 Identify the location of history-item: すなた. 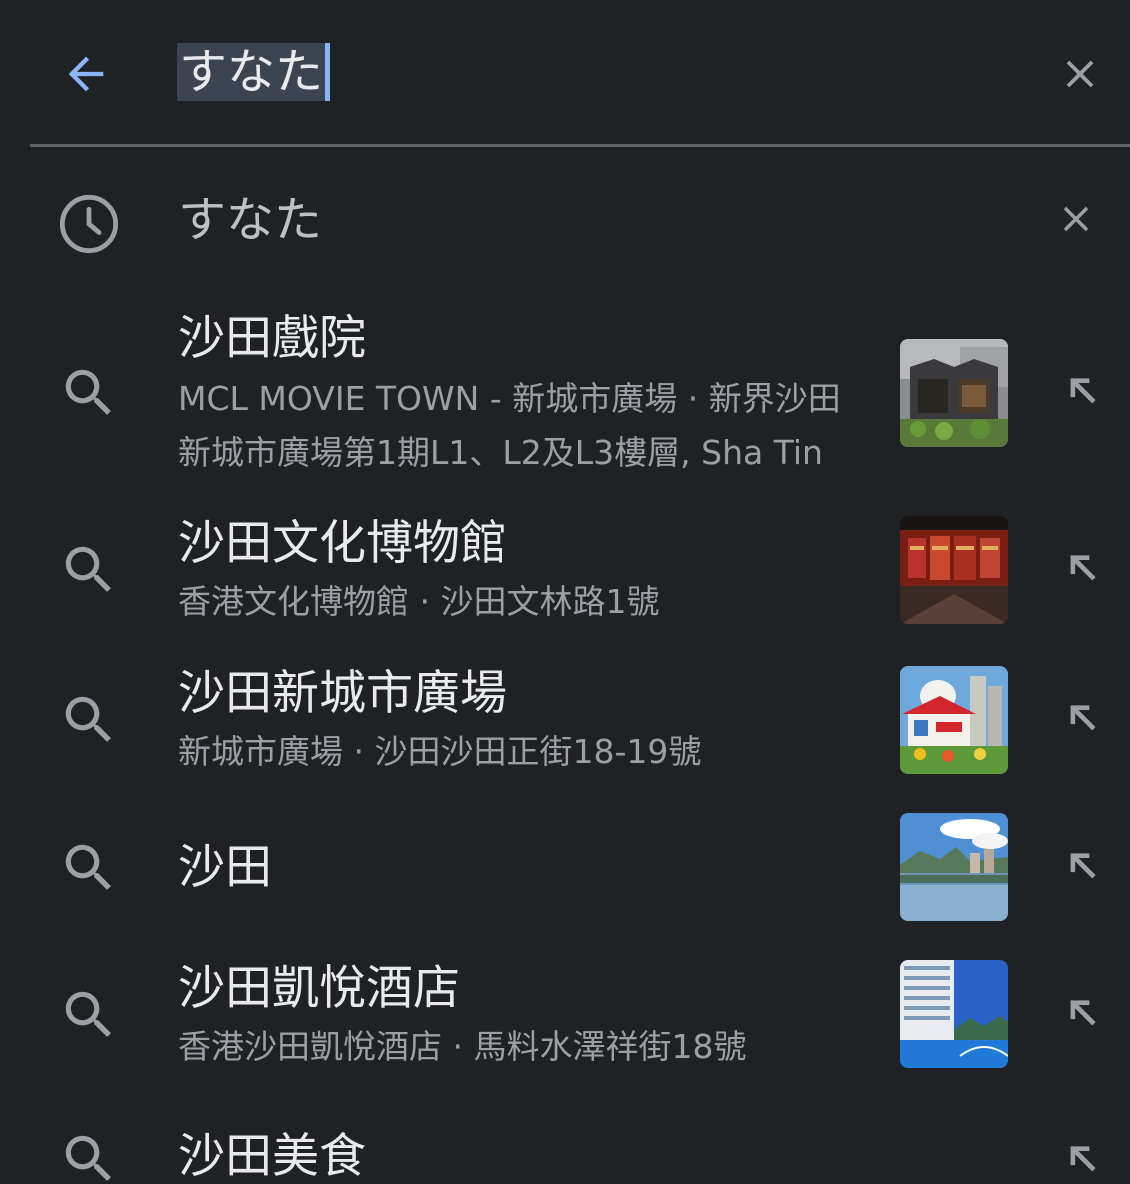
(565, 220).